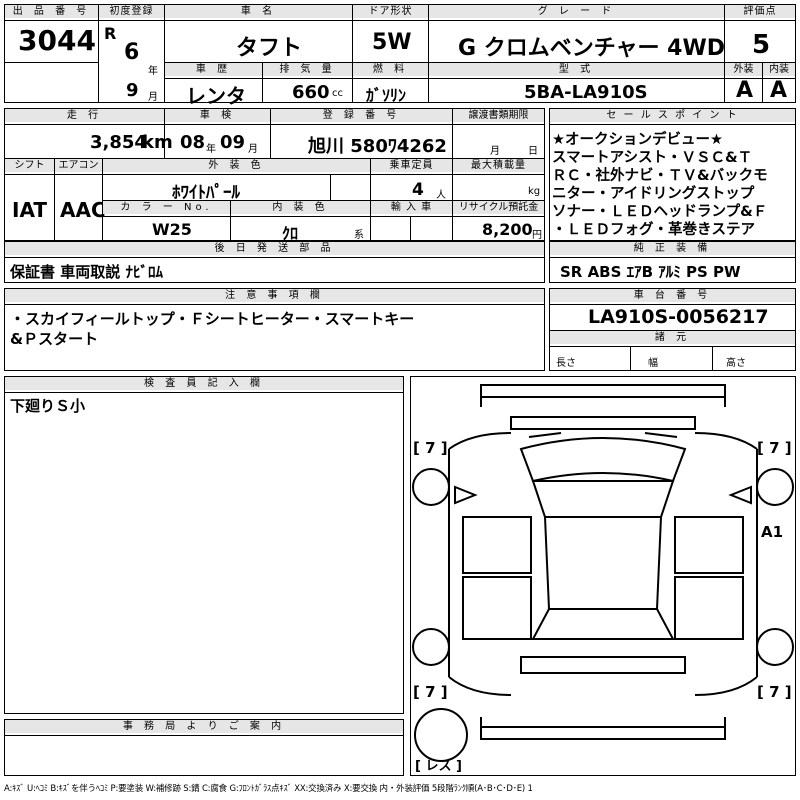 Image resolution: width=800 pixels, height=800 pixels. Describe the element at coordinates (430, 448) in the screenshot. I see `mark-front-left: [ 7 ]` at that location.